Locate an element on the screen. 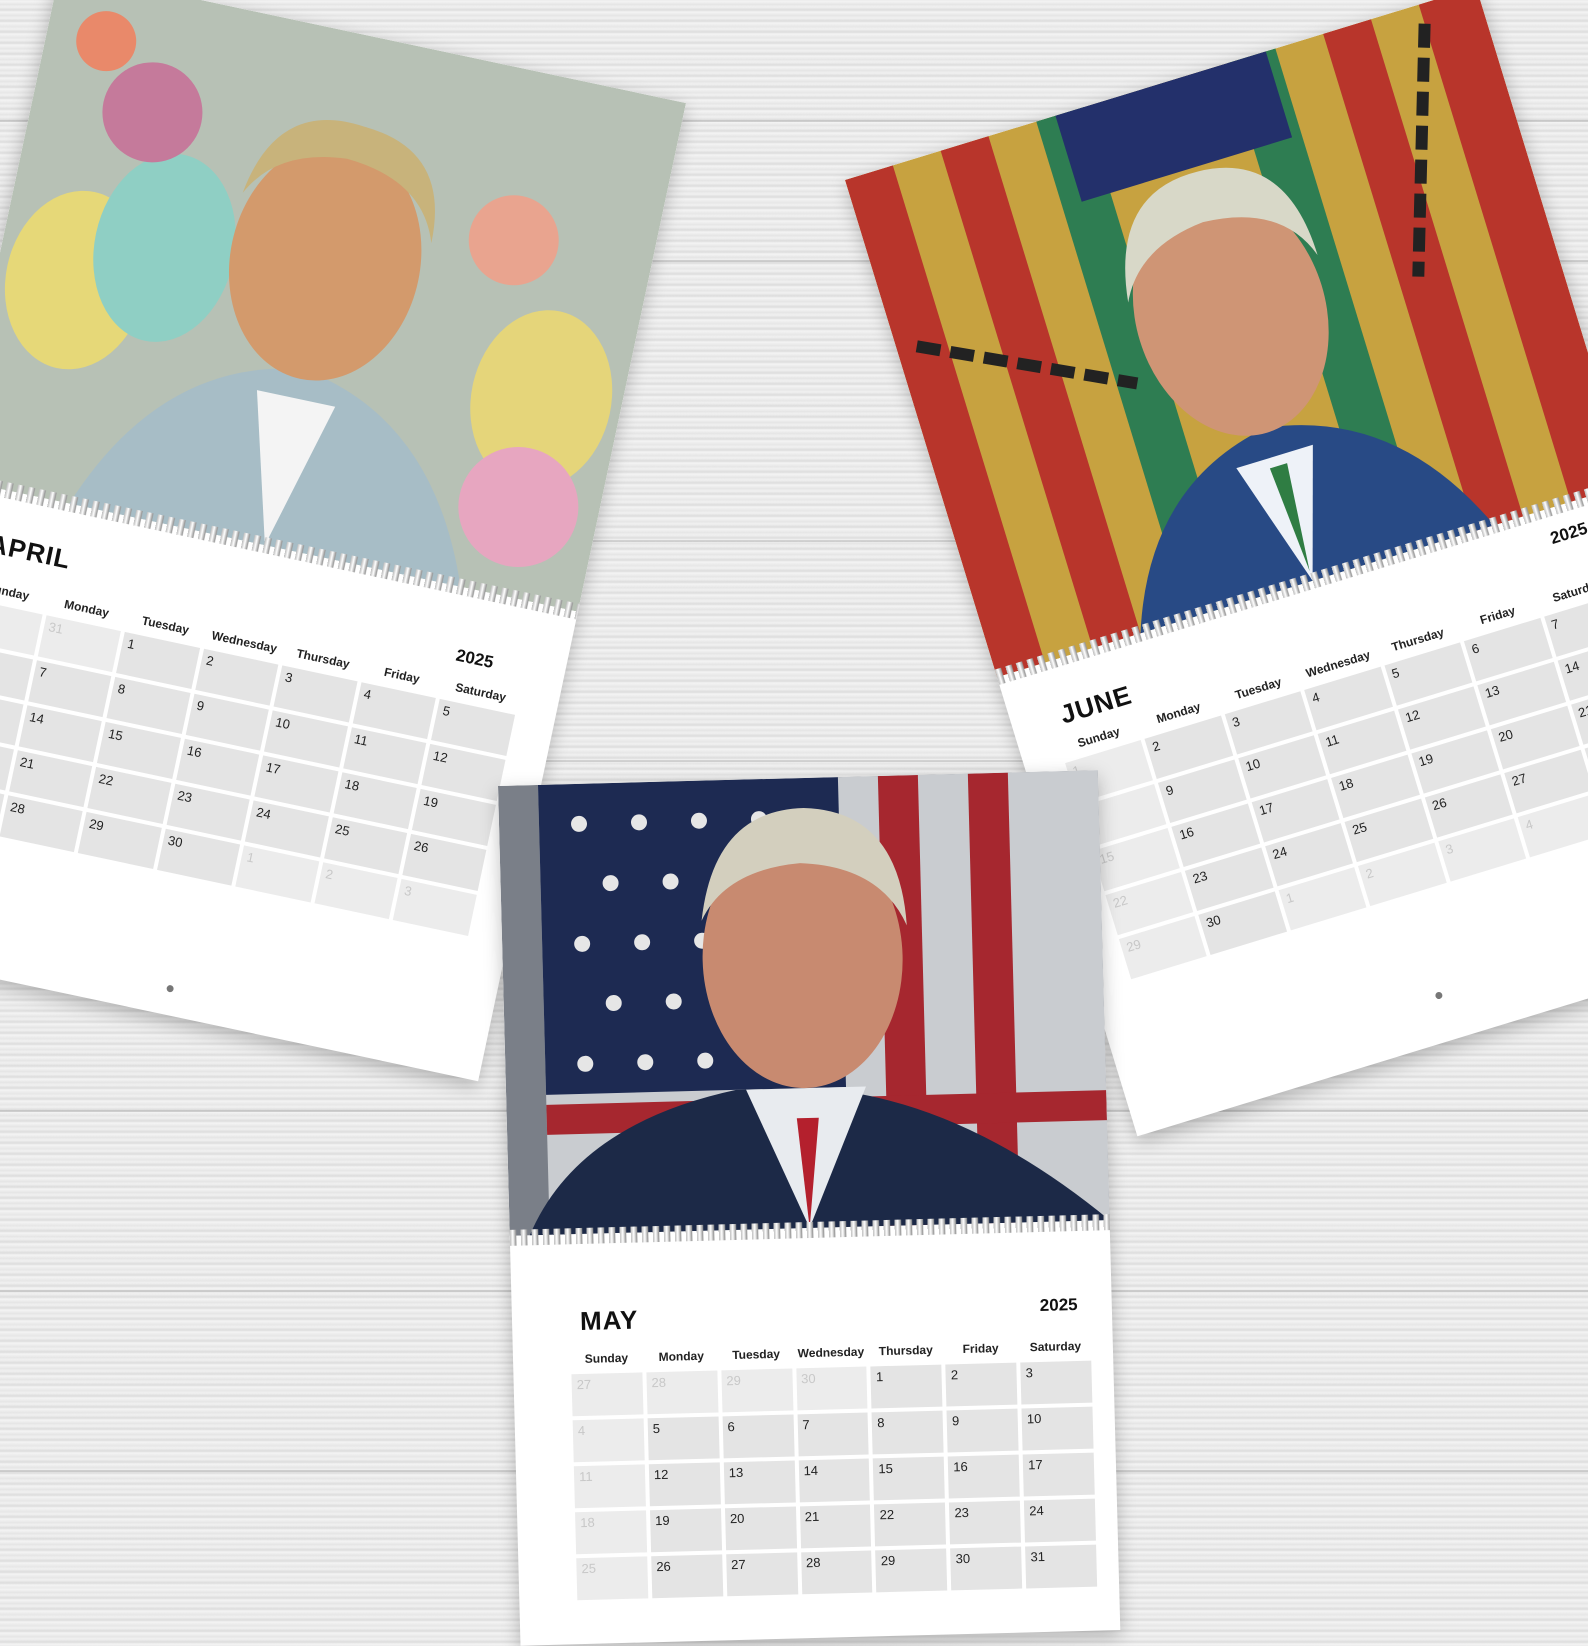 The image size is (1588, 1646). day-cell: 11 is located at coordinates (609, 1486).